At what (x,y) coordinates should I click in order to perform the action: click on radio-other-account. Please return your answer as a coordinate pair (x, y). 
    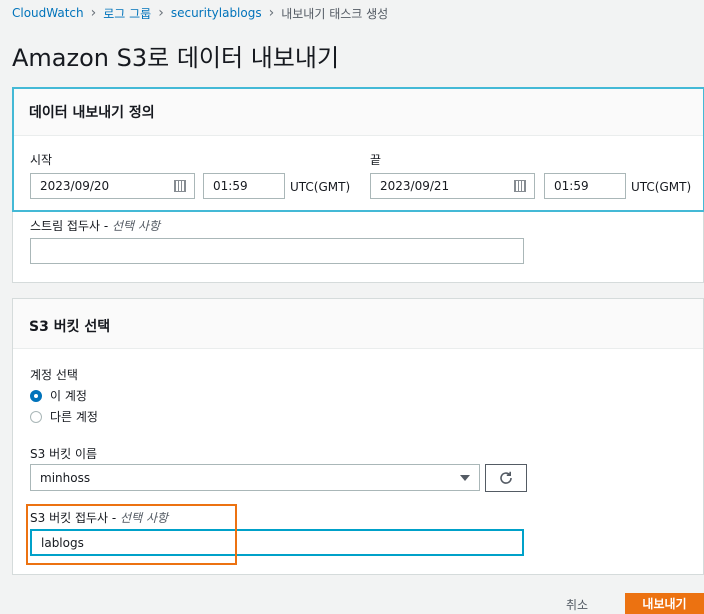
    Looking at the image, I should click on (36, 417).